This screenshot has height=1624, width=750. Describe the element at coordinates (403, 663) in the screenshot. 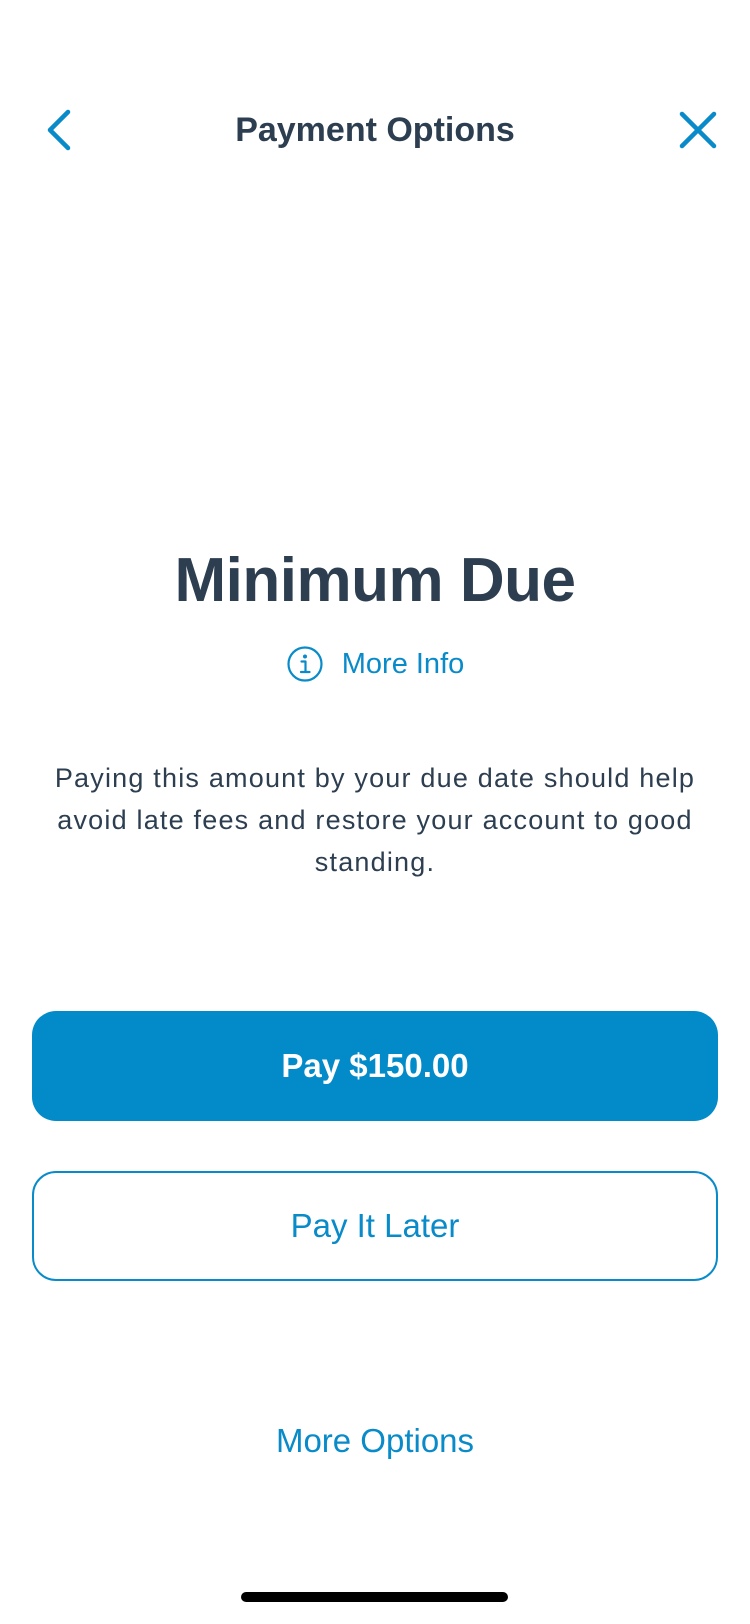

I see `more-info-label: More Info` at that location.